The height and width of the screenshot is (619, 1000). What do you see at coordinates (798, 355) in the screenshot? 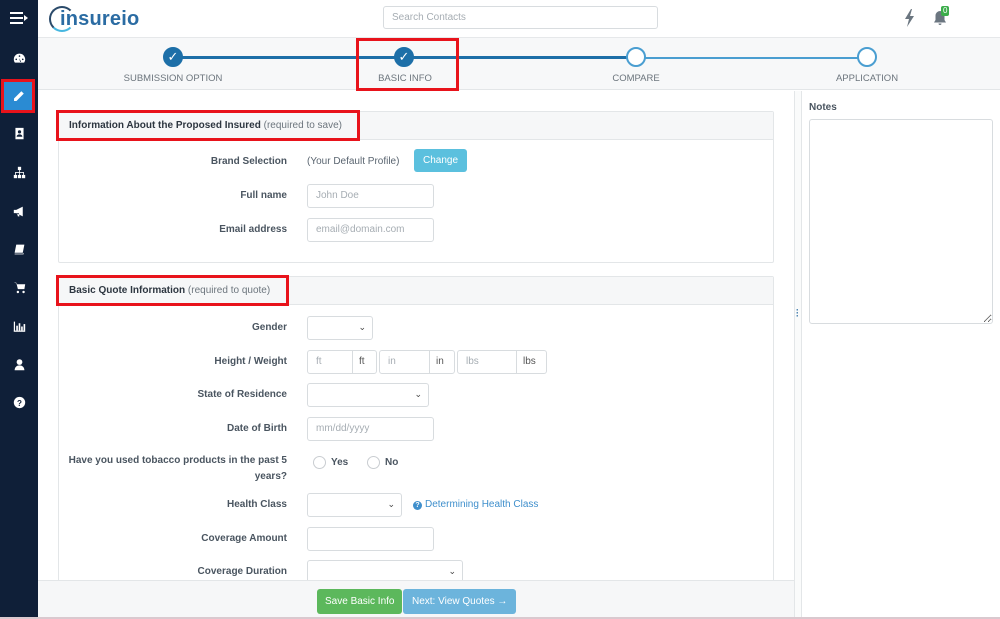
I see `panel-resize-divider` at bounding box center [798, 355].